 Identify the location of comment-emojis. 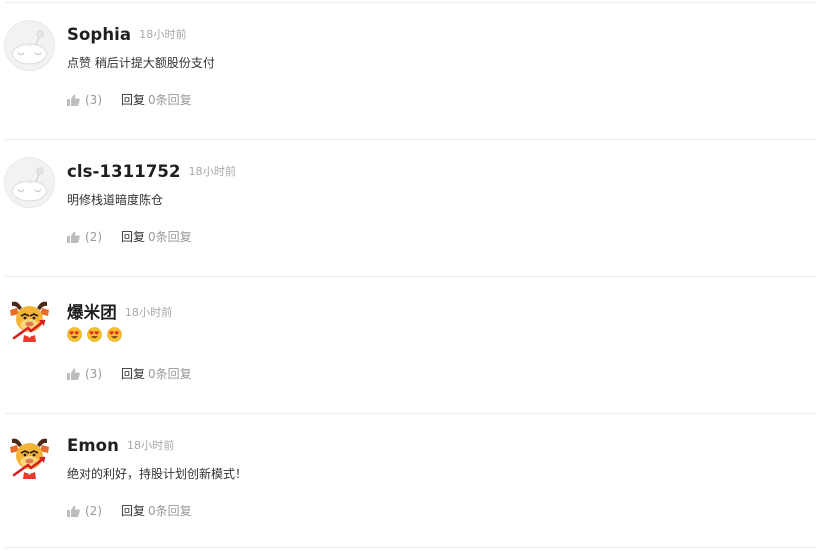
(97, 334).